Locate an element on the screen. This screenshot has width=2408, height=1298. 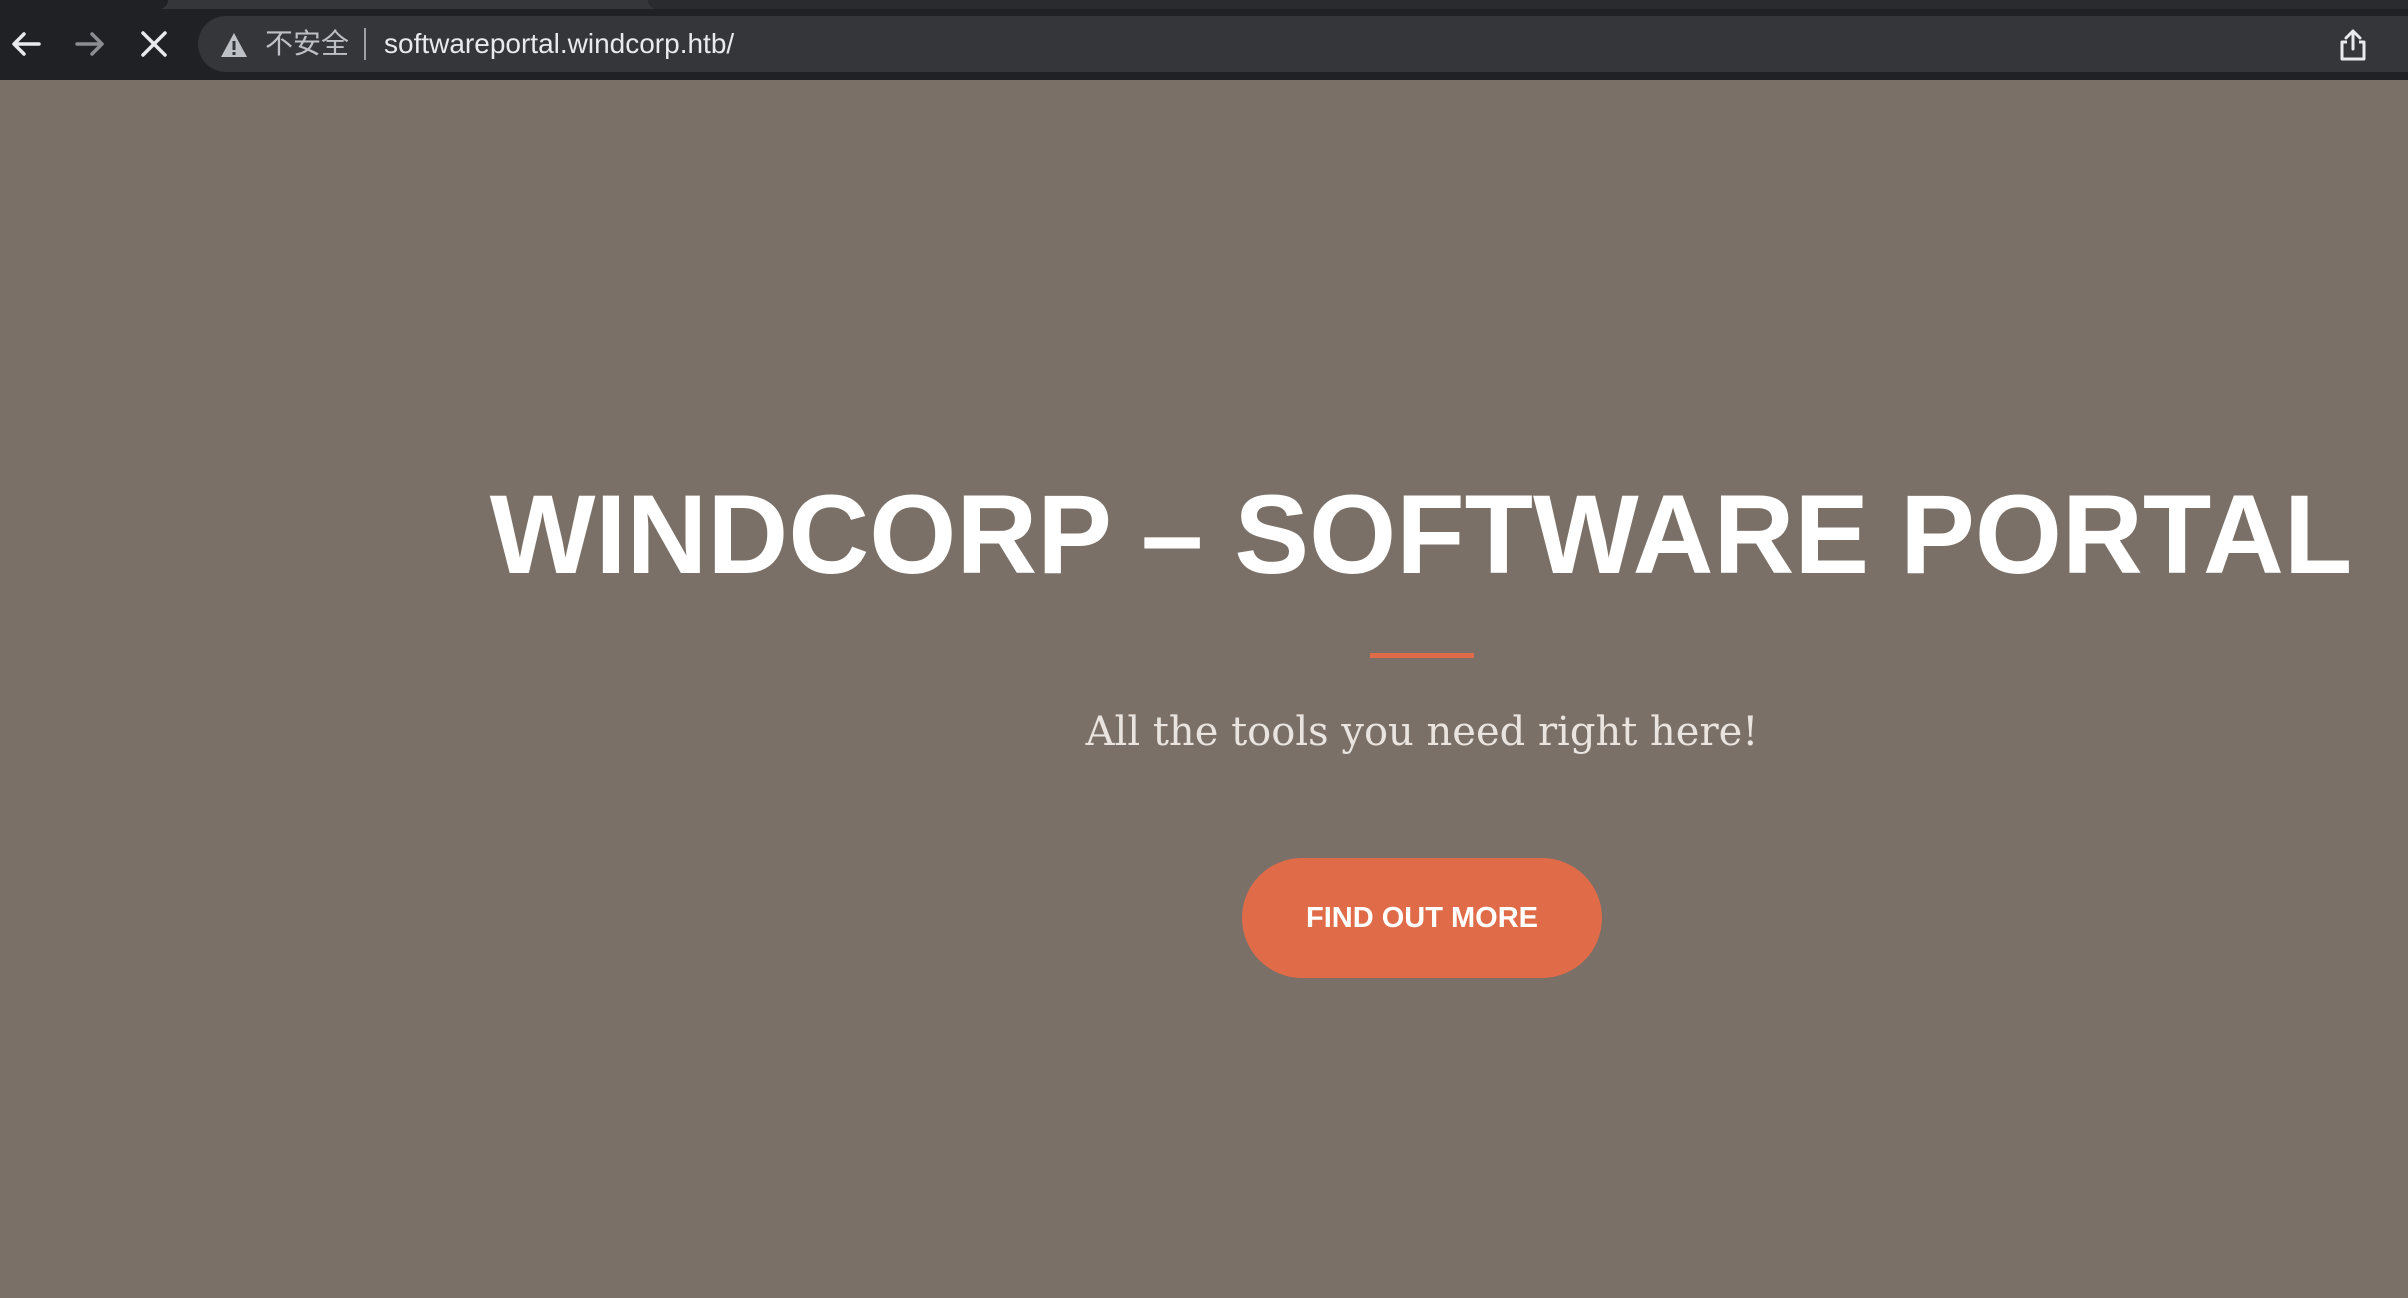
stop-loading-button is located at coordinates (154, 44).